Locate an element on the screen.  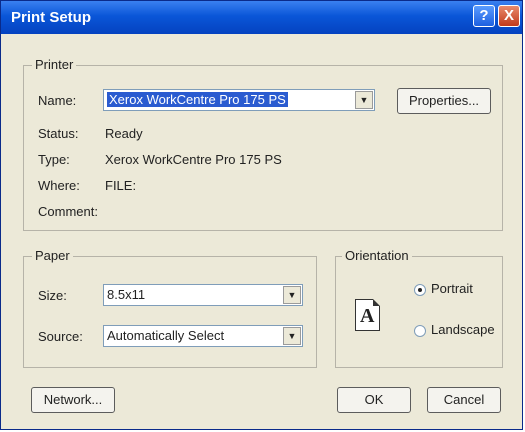
ok-button: OK is located at coordinates (374, 400).